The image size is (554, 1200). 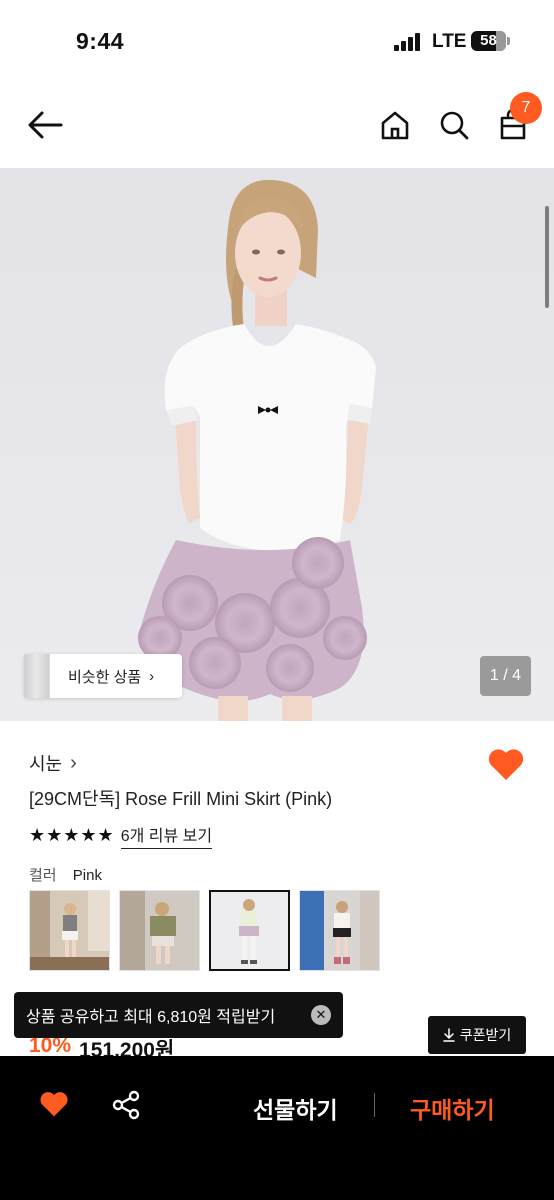 I want to click on search-icon, so click(x=454, y=125).